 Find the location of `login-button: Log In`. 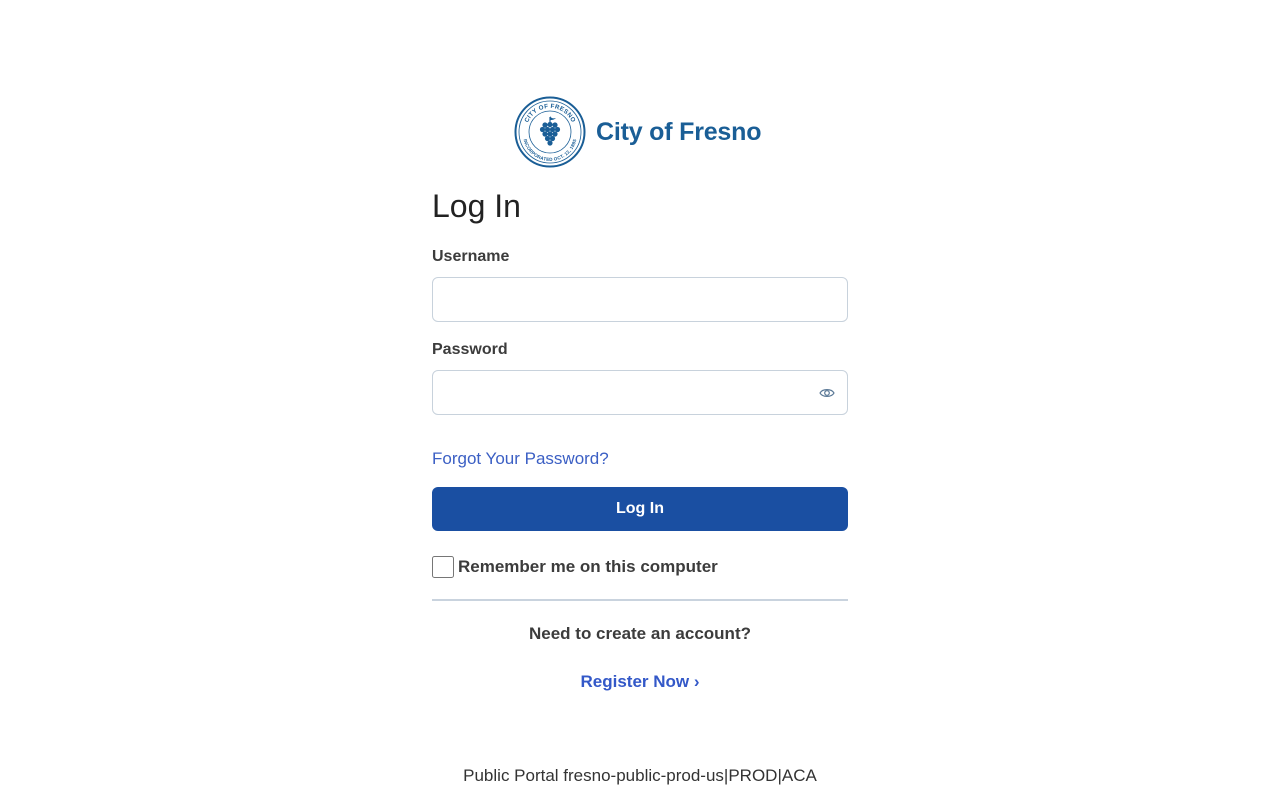

login-button: Log In is located at coordinates (640, 509).